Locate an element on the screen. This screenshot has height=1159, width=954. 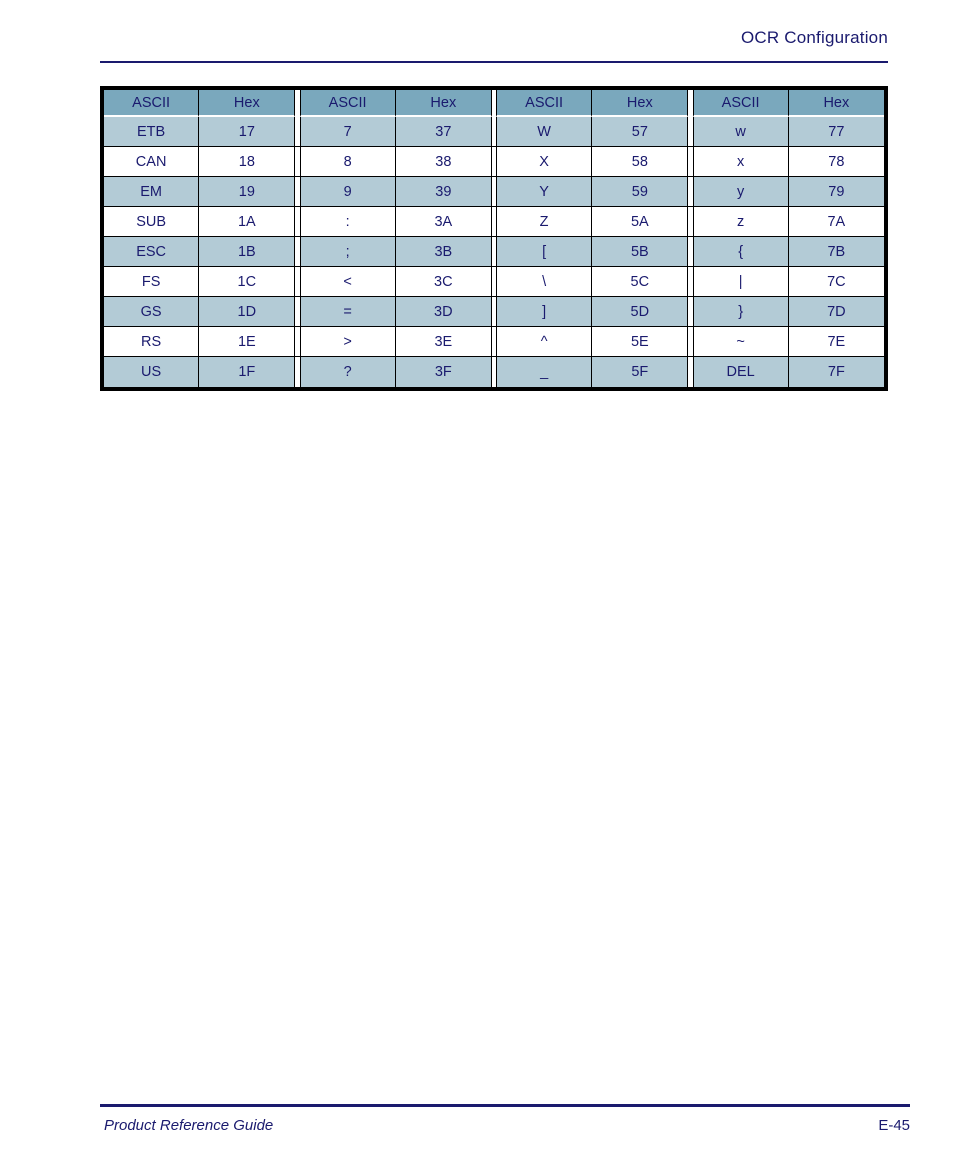
cell-hex: 3B is located at coordinates (443, 252).